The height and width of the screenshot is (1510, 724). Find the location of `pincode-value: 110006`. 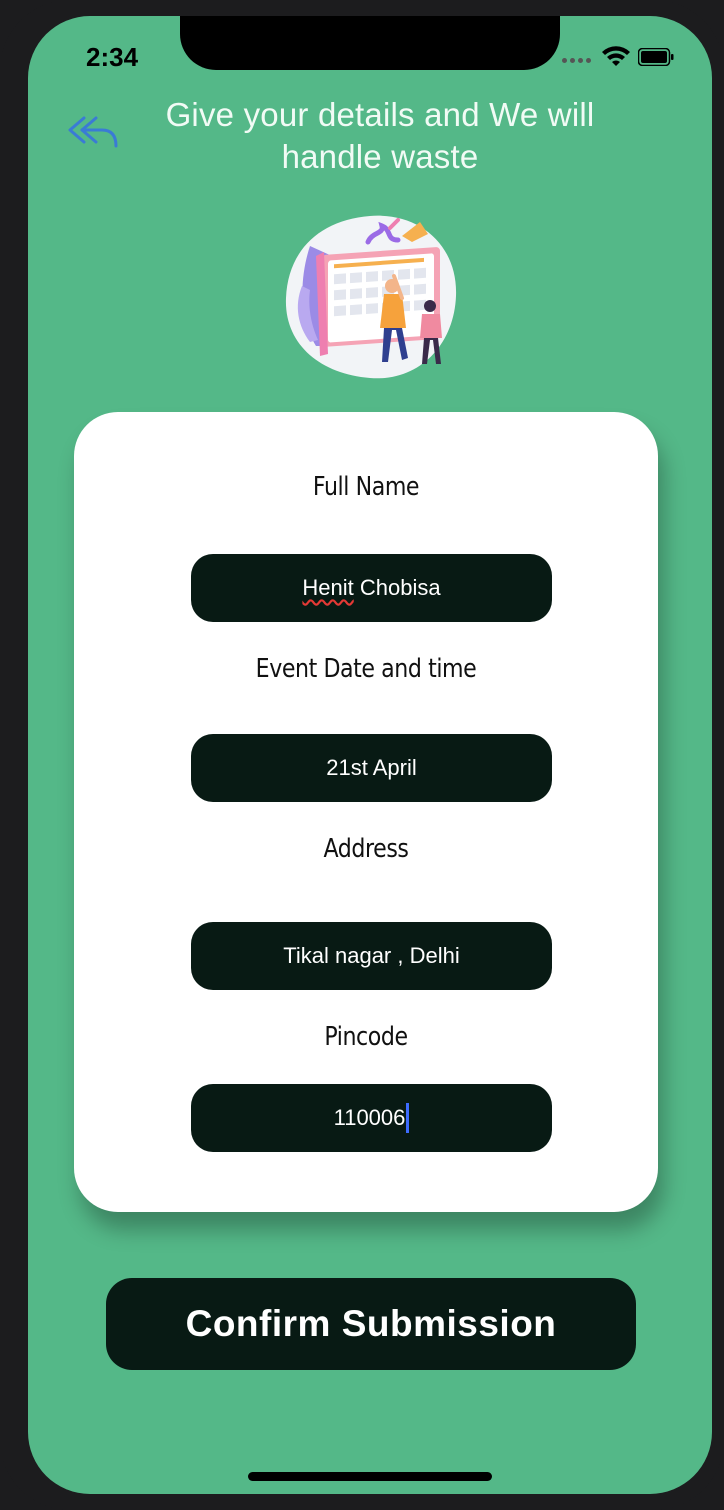

pincode-value: 110006 is located at coordinates (369, 1117).